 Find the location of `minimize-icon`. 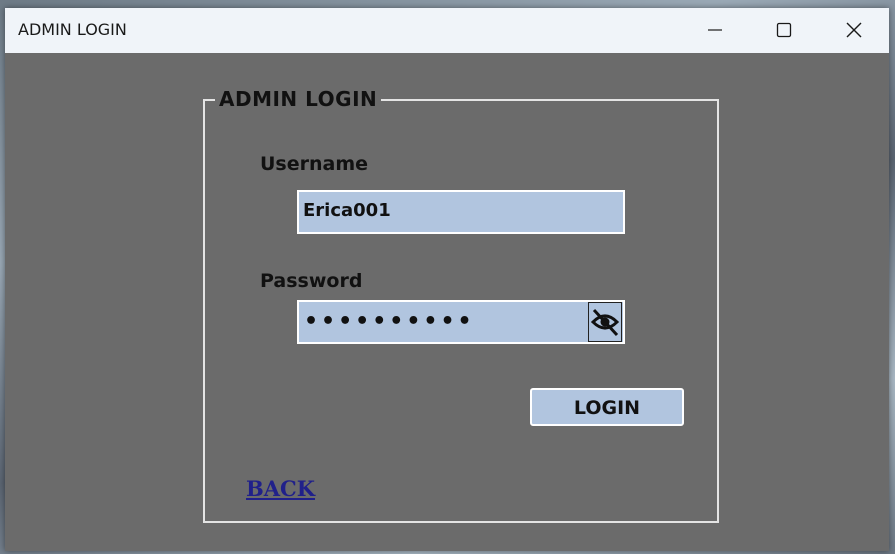

minimize-icon is located at coordinates (715, 30).